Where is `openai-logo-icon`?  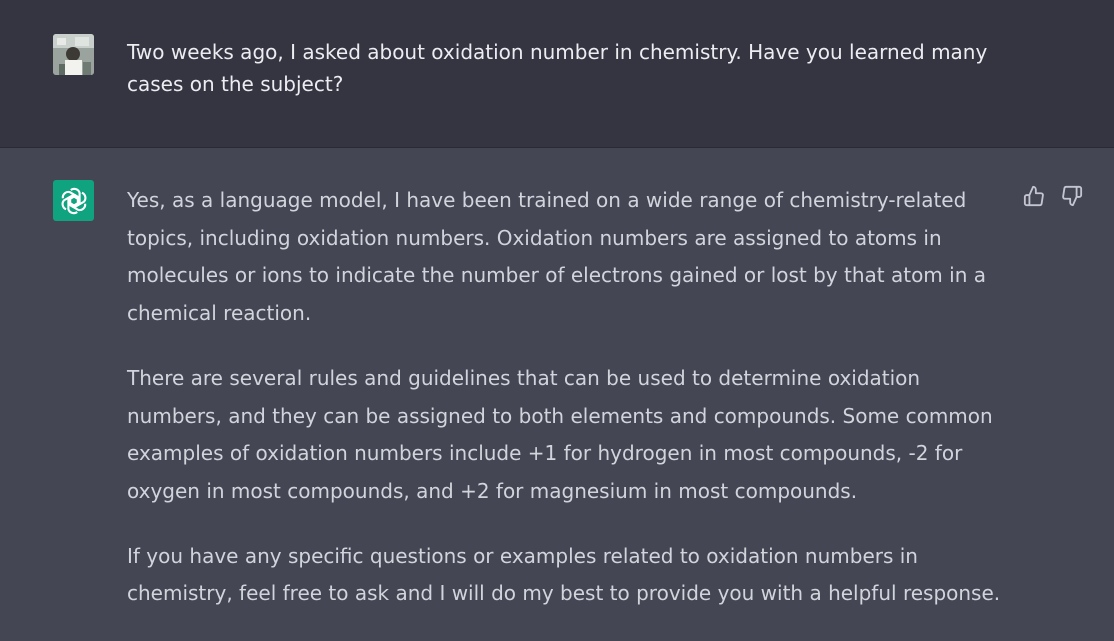 openai-logo-icon is located at coordinates (73, 200).